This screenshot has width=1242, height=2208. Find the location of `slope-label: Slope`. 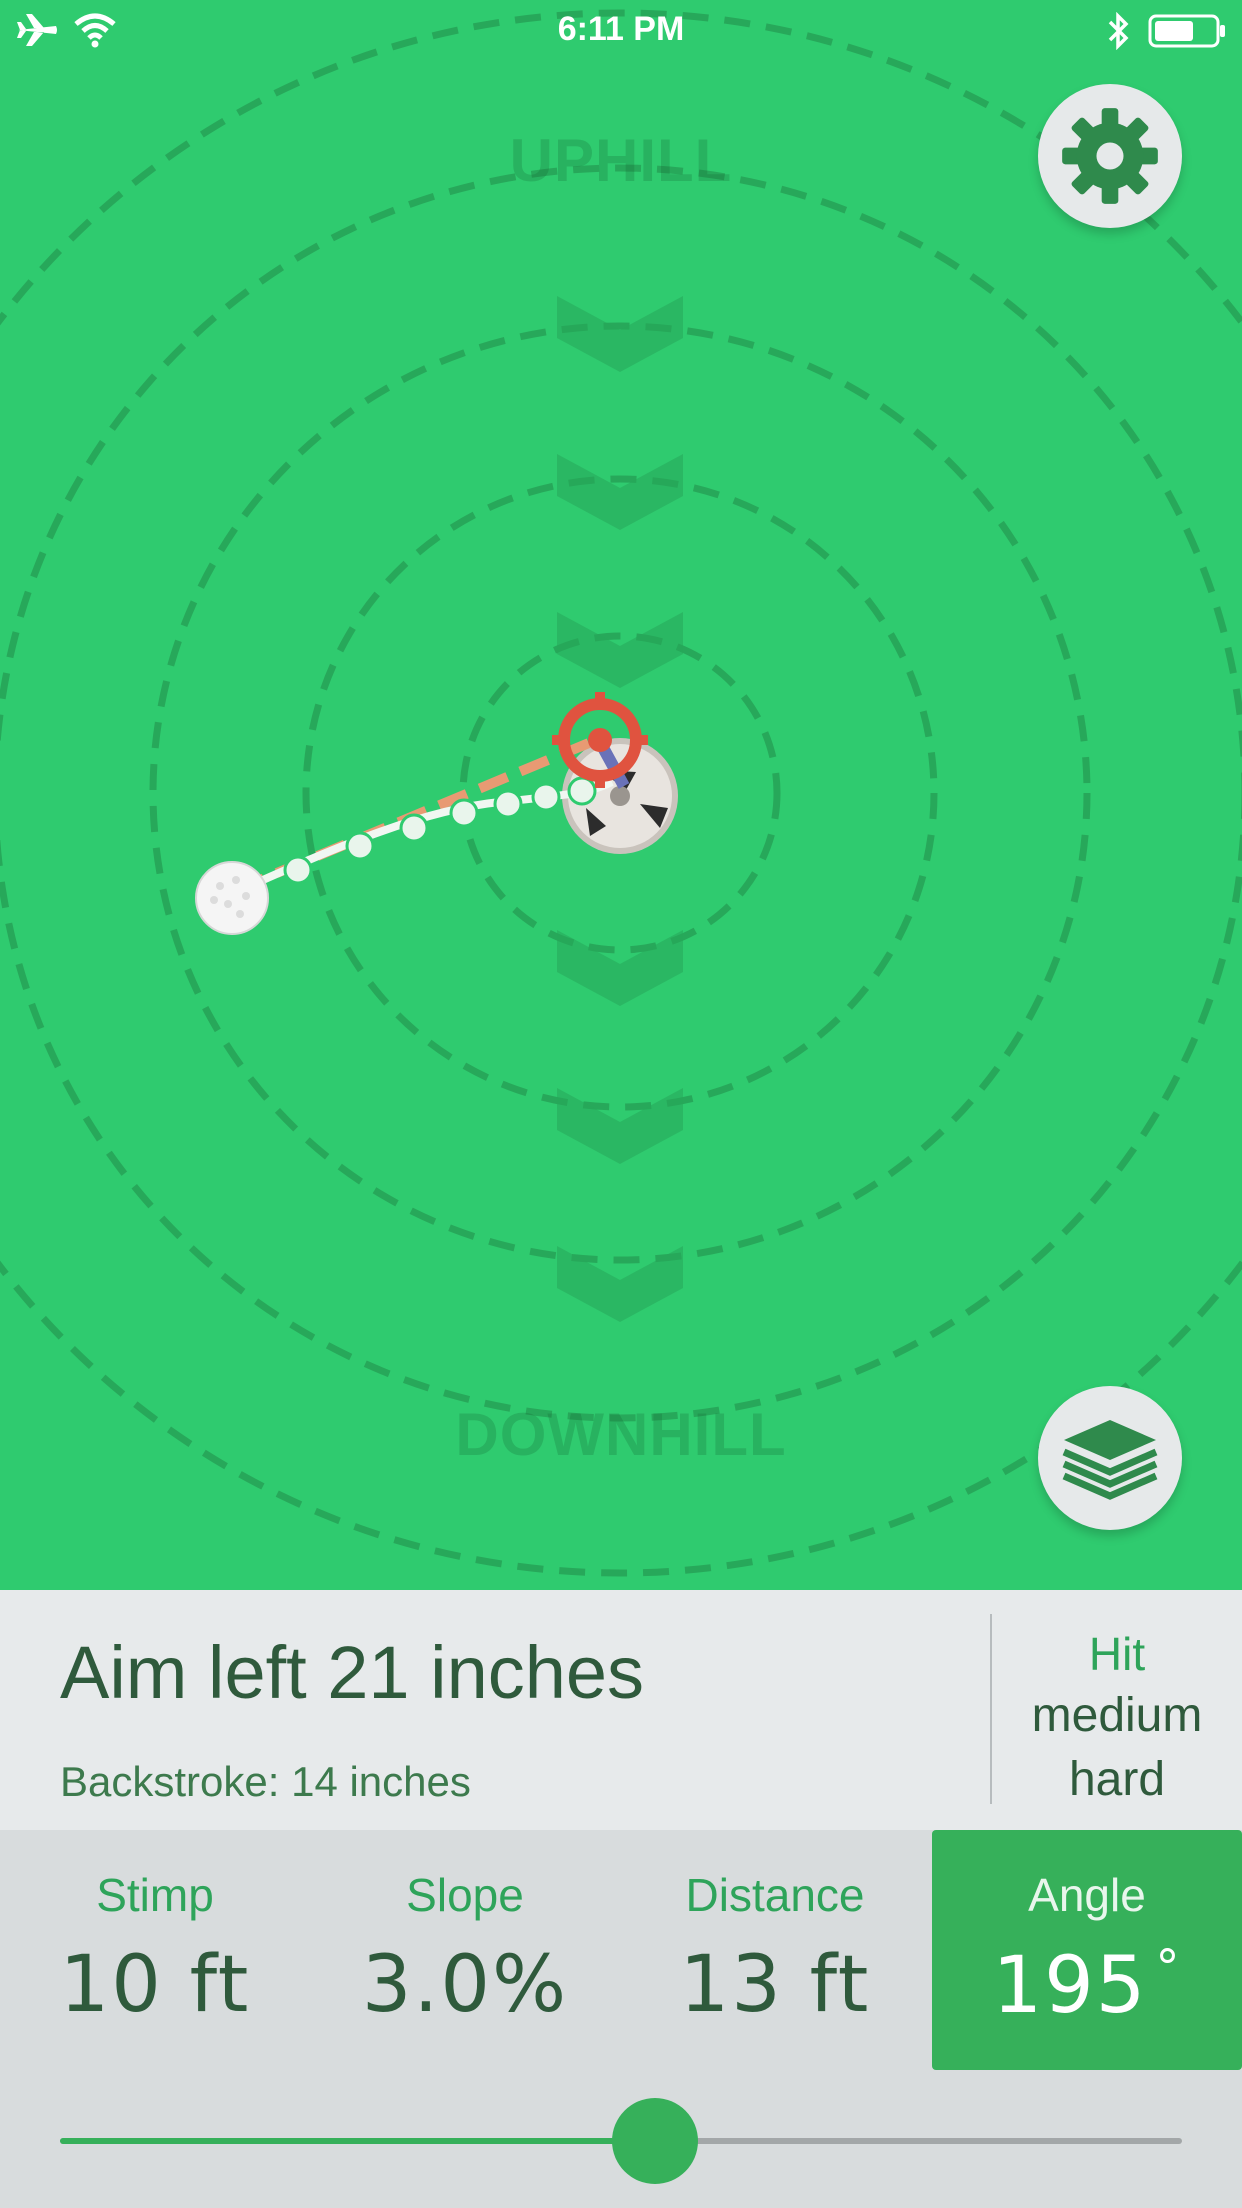

slope-label: Slope is located at coordinates (465, 1895).